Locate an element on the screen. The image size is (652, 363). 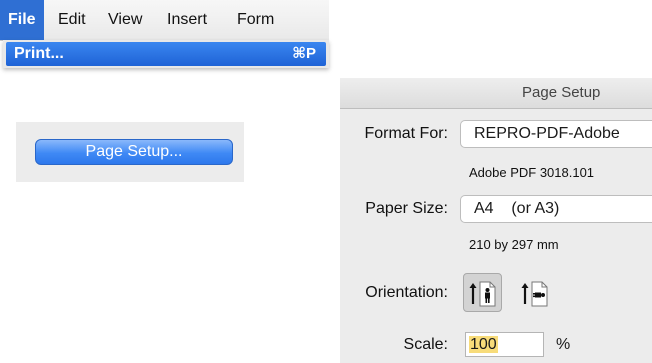
menu-item-print: Print... ⌘P is located at coordinates (166, 54).